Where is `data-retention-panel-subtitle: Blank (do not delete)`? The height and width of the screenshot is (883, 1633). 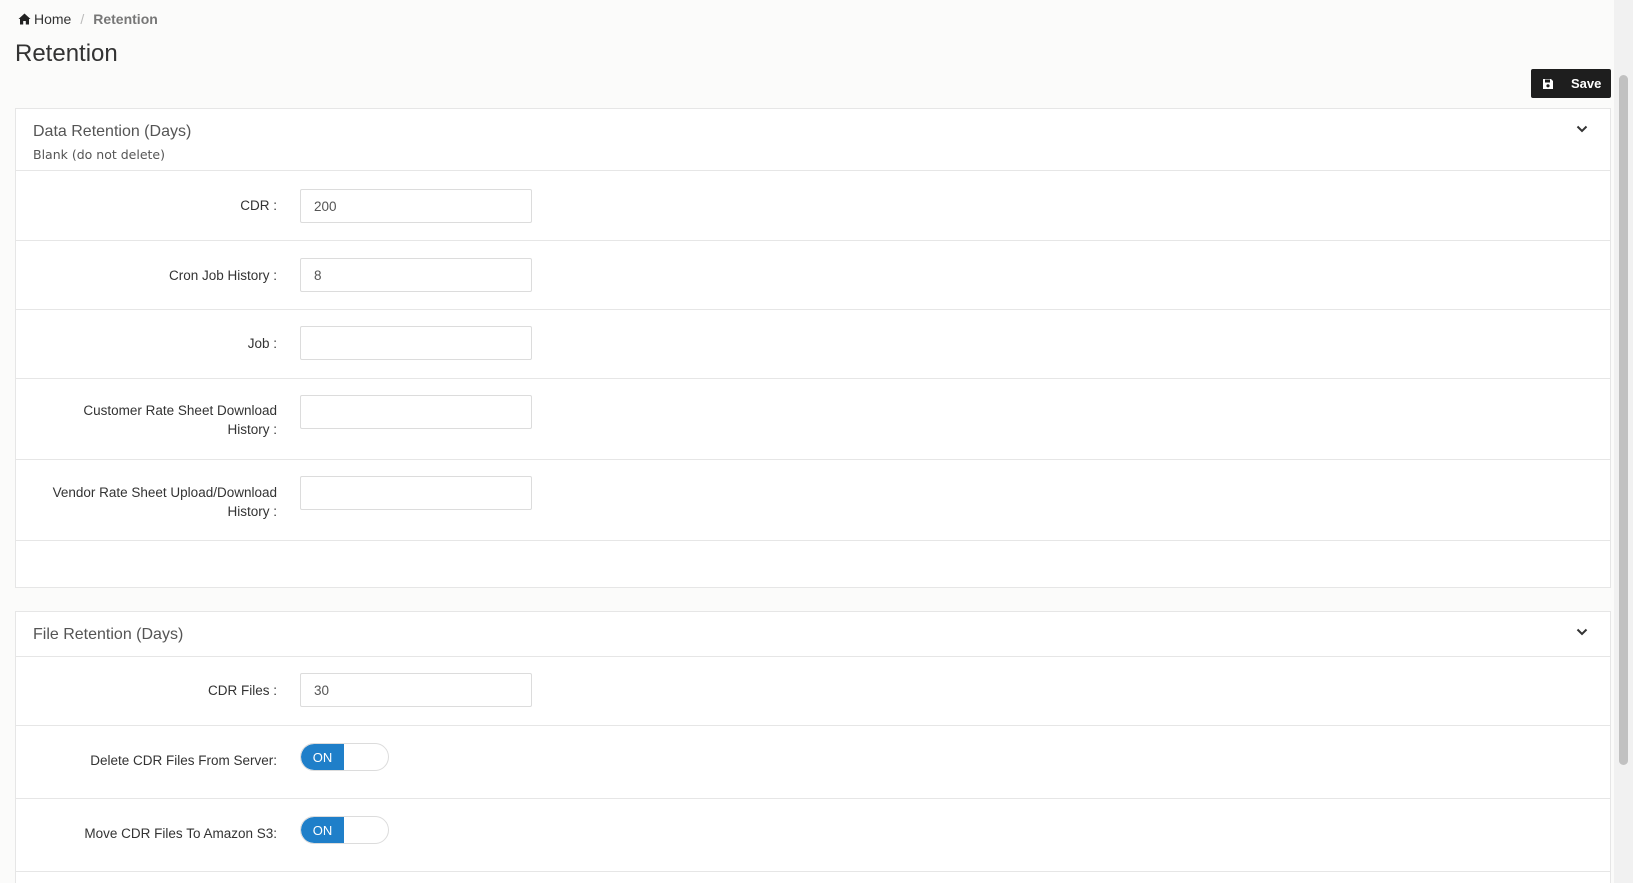
data-retention-panel-subtitle: Blank (do not delete) is located at coordinates (99, 154).